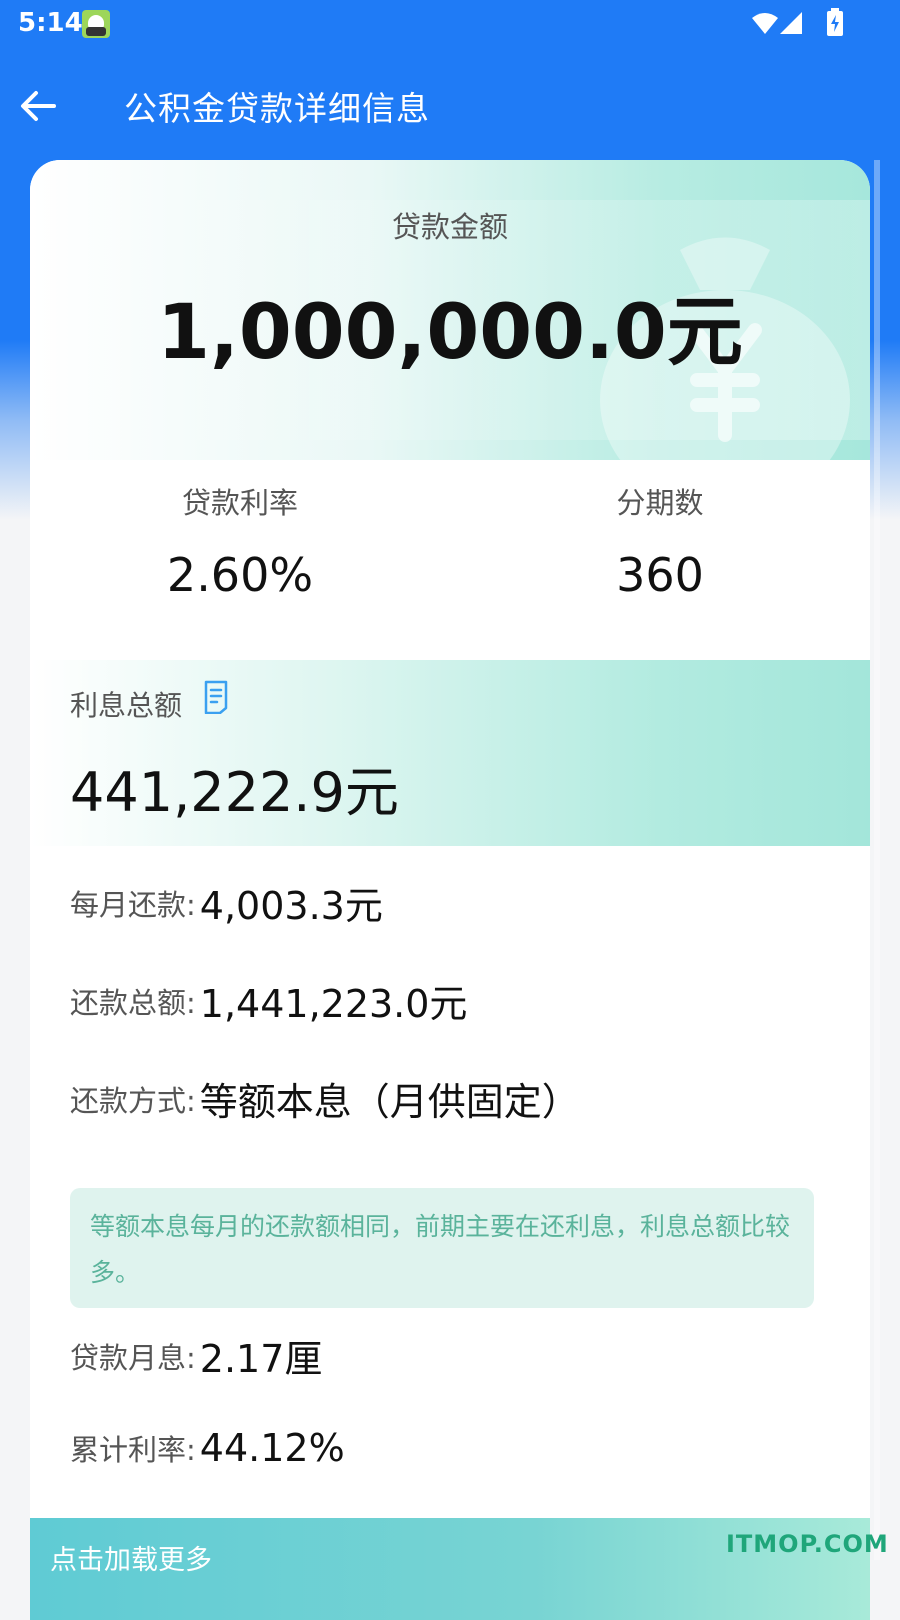 Image resolution: width=900 pixels, height=1620 pixels. I want to click on total-repayment-label: 还款总额:, so click(133, 1002).